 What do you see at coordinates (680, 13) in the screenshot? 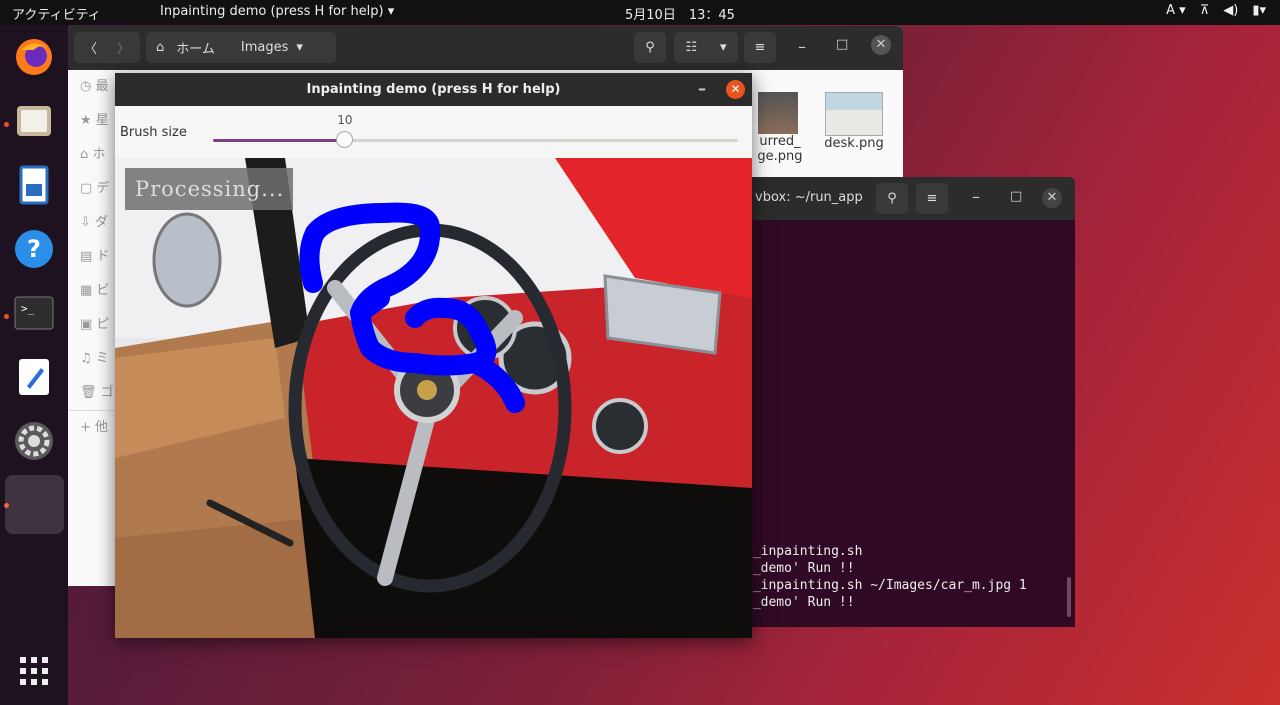
I see `clock: 5月10日 13：45` at bounding box center [680, 13].